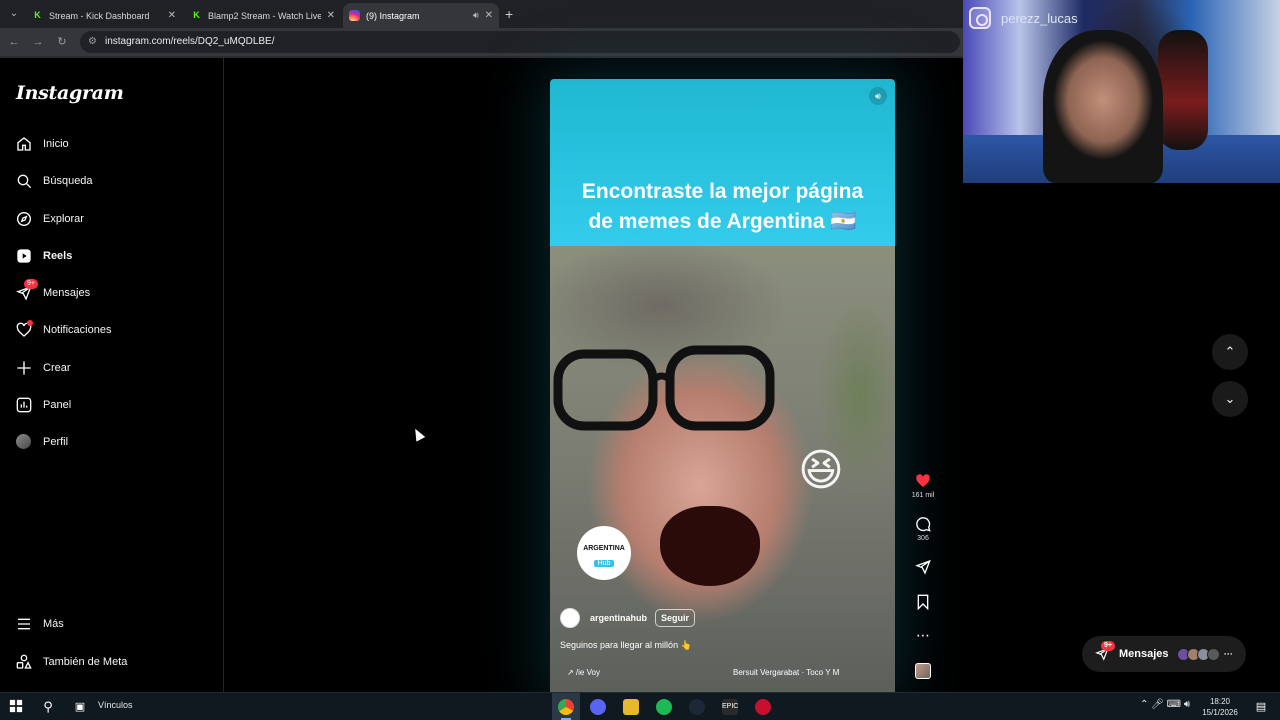  What do you see at coordinates (730, 707) in the screenshot?
I see `epic-games-icon: EPIC` at bounding box center [730, 707].